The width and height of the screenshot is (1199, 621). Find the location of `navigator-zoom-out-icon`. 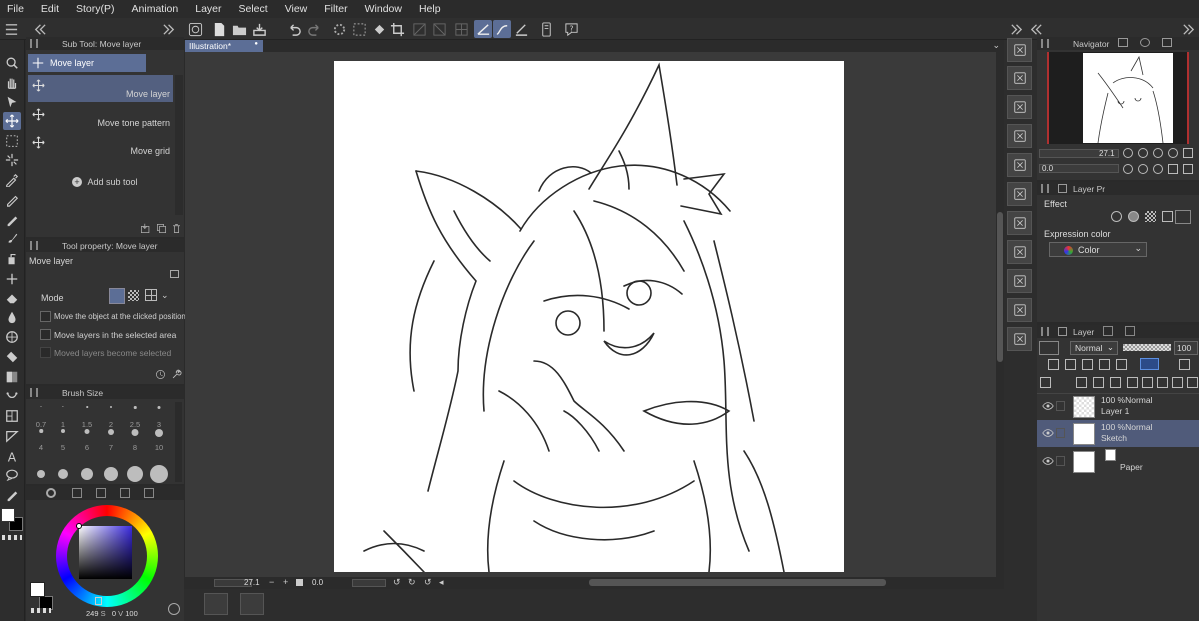

navigator-zoom-out-icon is located at coordinates (1128, 153).